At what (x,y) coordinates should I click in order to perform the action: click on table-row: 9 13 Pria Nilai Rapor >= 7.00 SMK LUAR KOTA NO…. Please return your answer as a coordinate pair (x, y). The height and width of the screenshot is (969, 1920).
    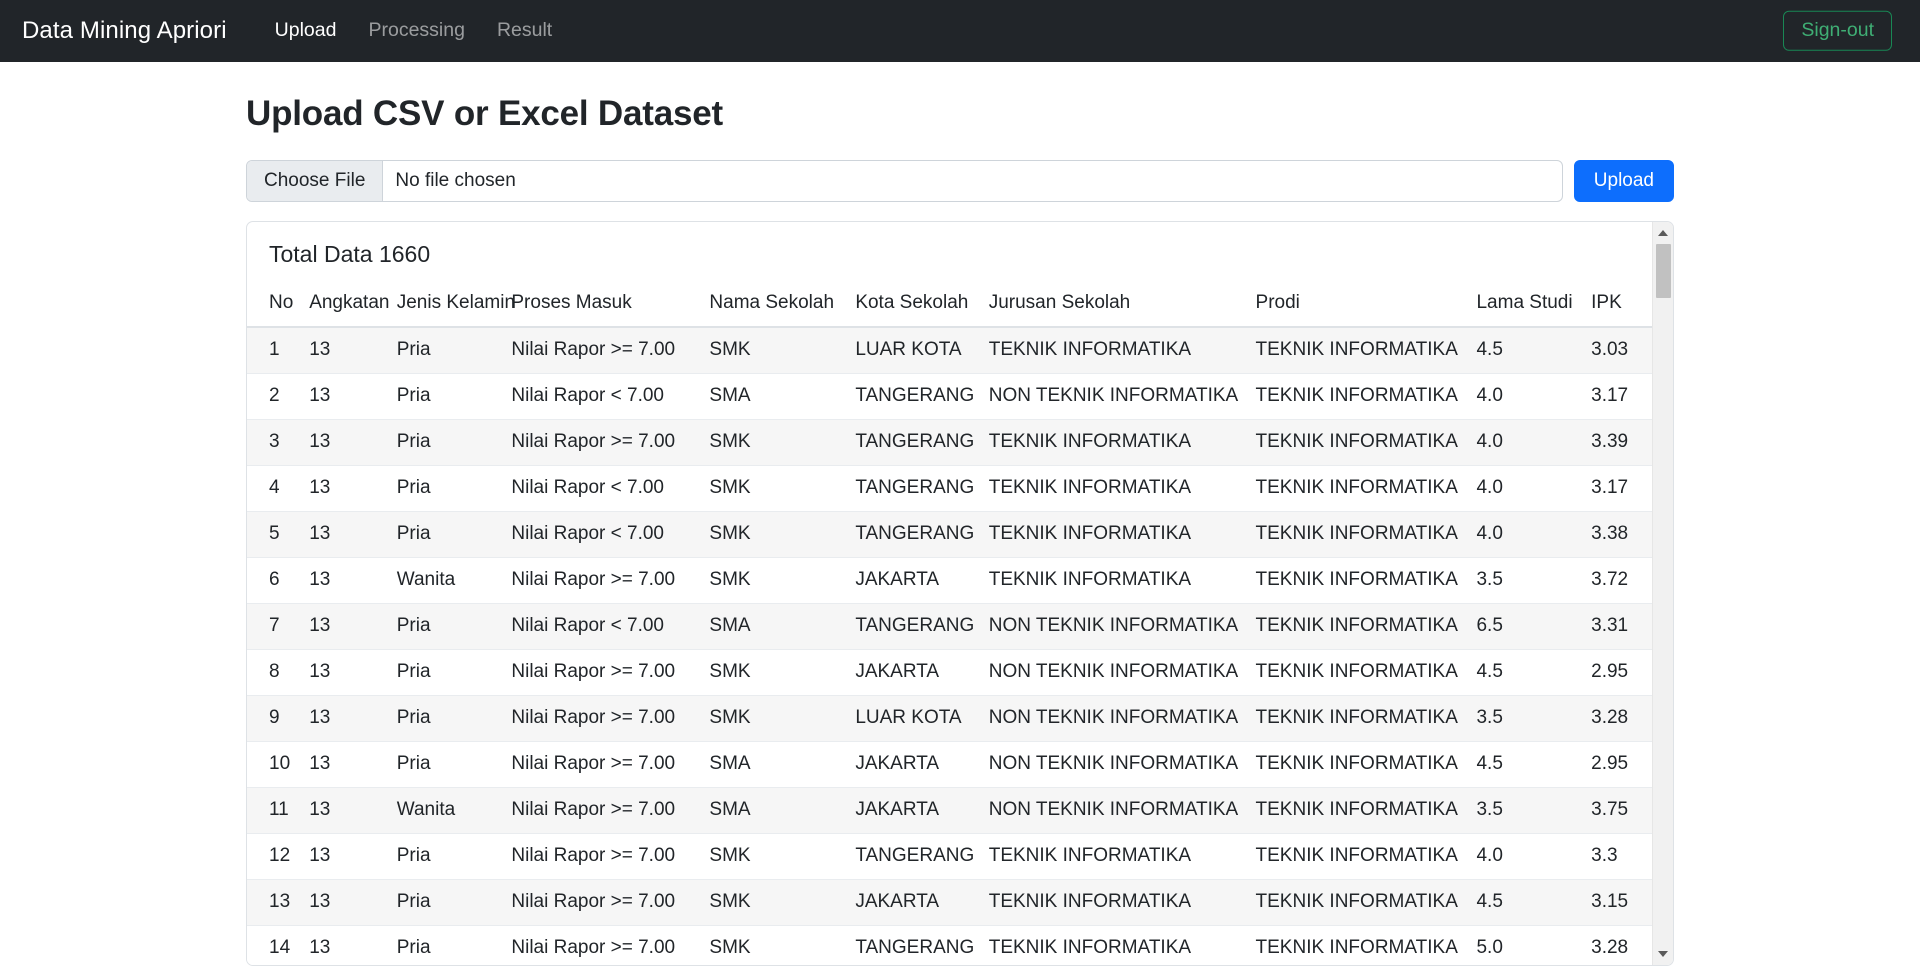
    Looking at the image, I should click on (949, 718).